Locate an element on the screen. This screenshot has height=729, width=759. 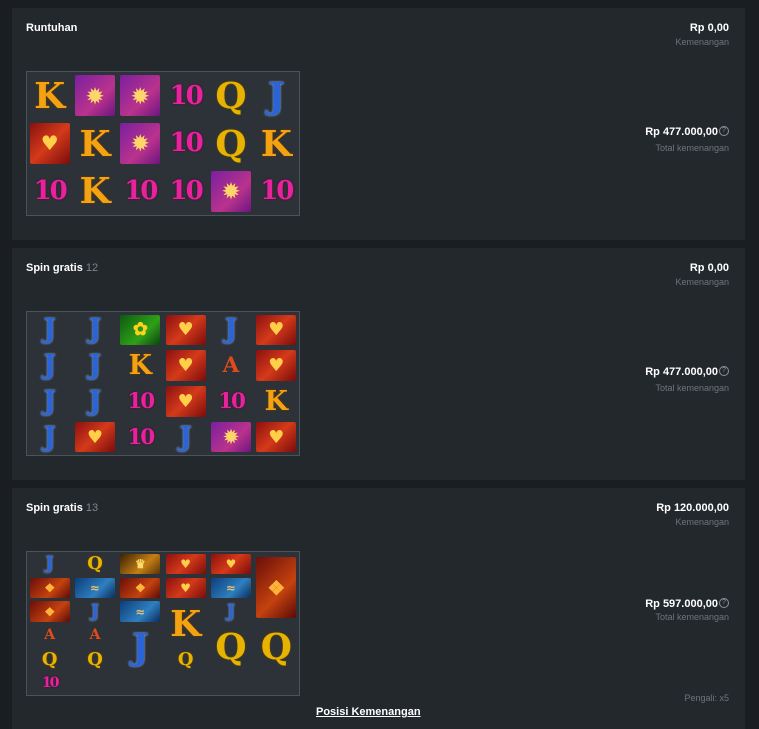
reel-grid-spin-12: J J ✿ ♥ J ♥ J J K ♥ A ♥ J J 10 ♥ 10 K J ♥ 10 J ✹ ♥ is located at coordinates (163, 383).